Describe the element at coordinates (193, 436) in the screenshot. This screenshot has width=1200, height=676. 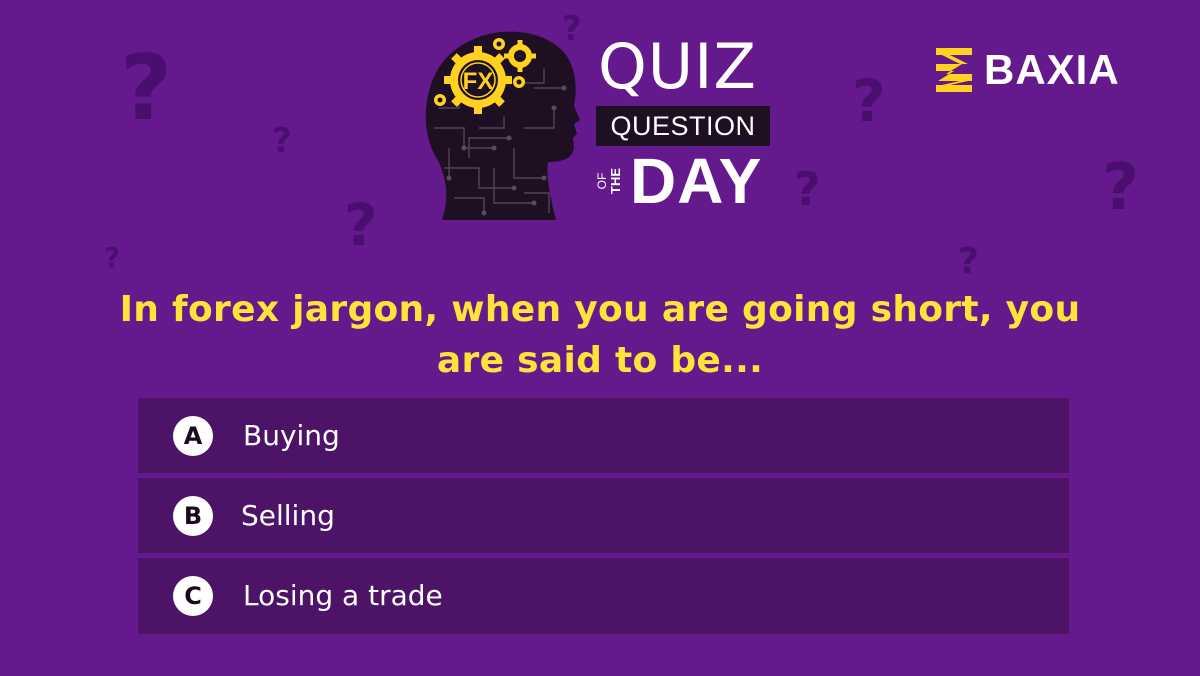
I see `option-letter-badge: A` at that location.